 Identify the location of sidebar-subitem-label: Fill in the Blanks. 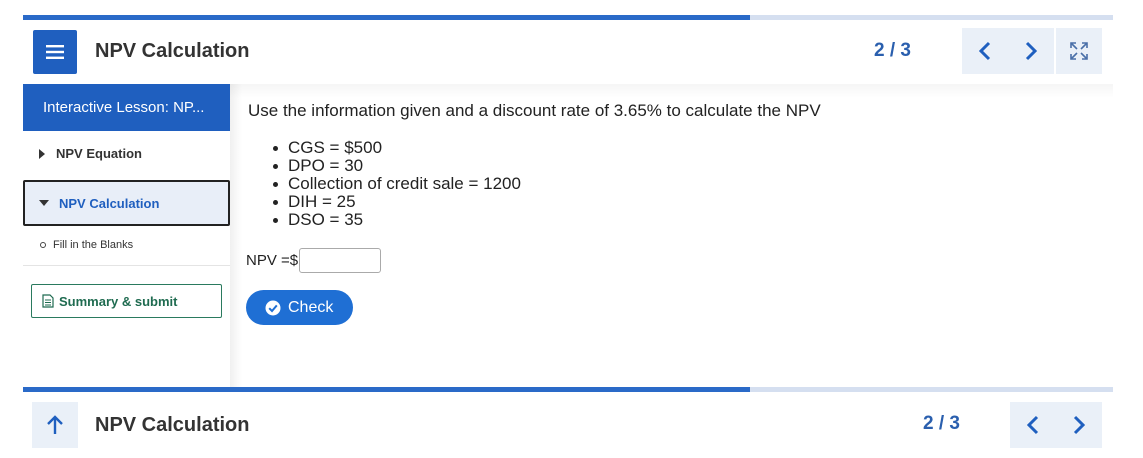
(93, 245).